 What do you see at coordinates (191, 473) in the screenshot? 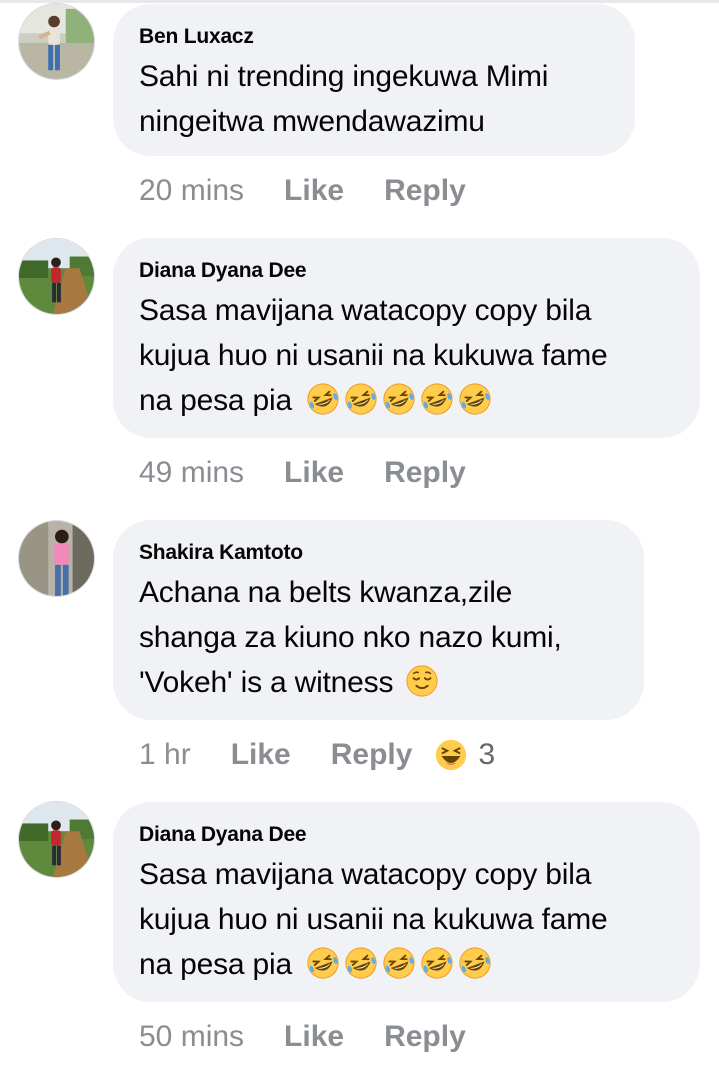
I see `comment-timestamp: 49 mins` at bounding box center [191, 473].